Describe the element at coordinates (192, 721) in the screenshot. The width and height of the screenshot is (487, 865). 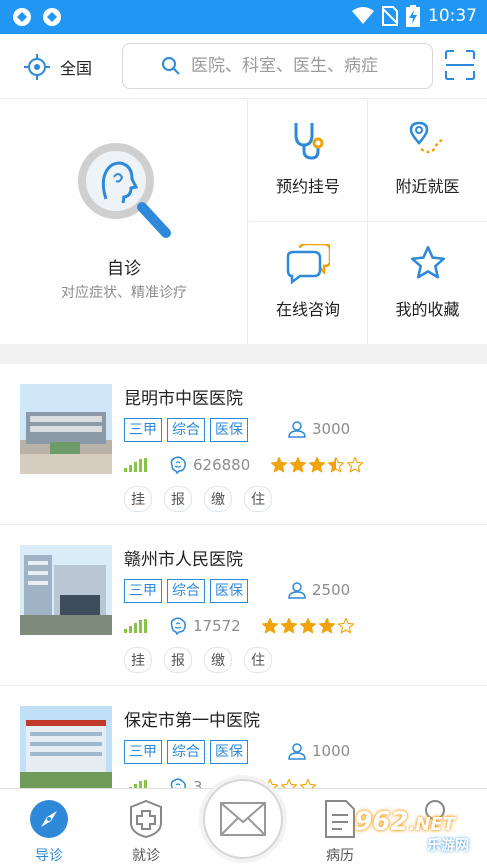
I see `hospital-name: 保定市第一中医院` at that location.